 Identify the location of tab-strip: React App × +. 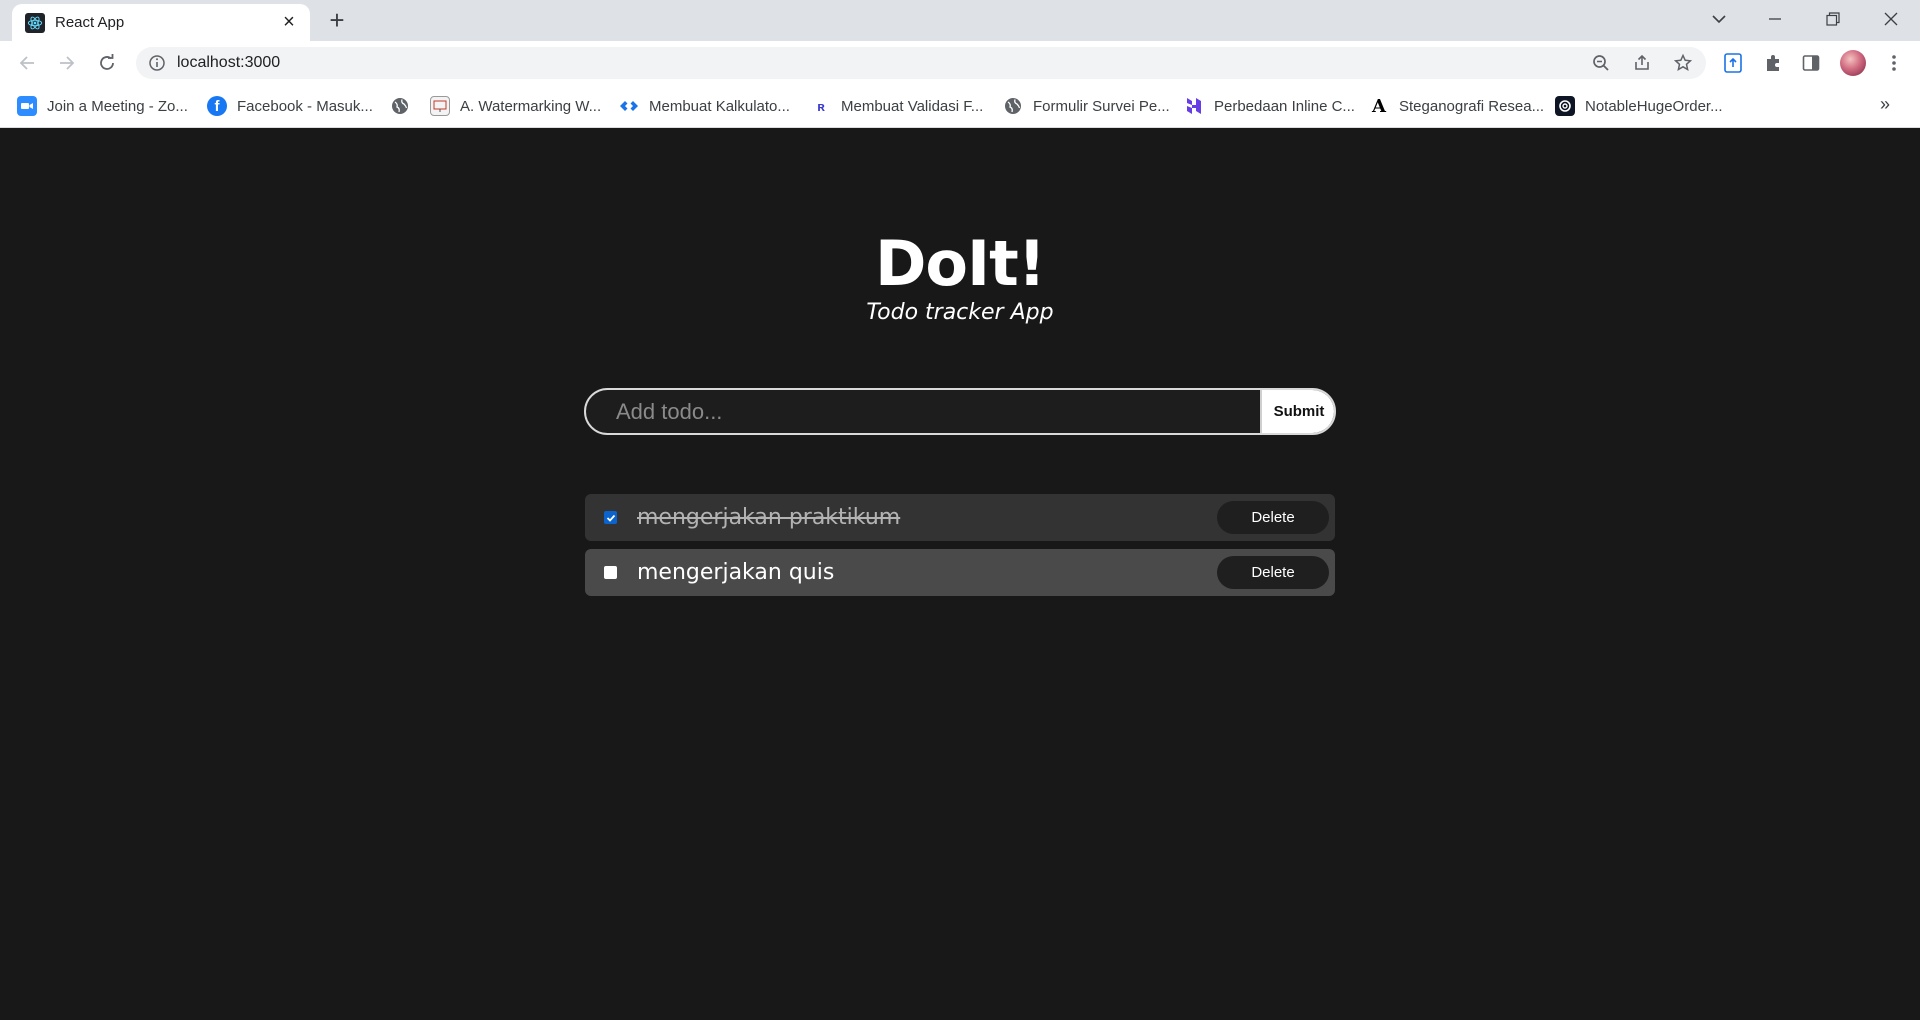
(960, 20).